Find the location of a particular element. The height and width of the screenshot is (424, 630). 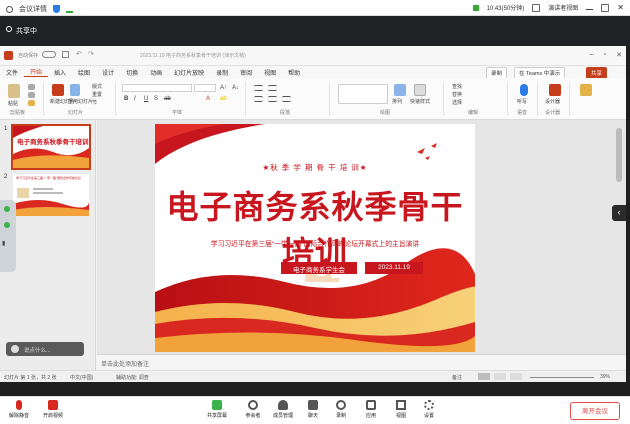

reading-view-icon is located at coordinates (516, 376).